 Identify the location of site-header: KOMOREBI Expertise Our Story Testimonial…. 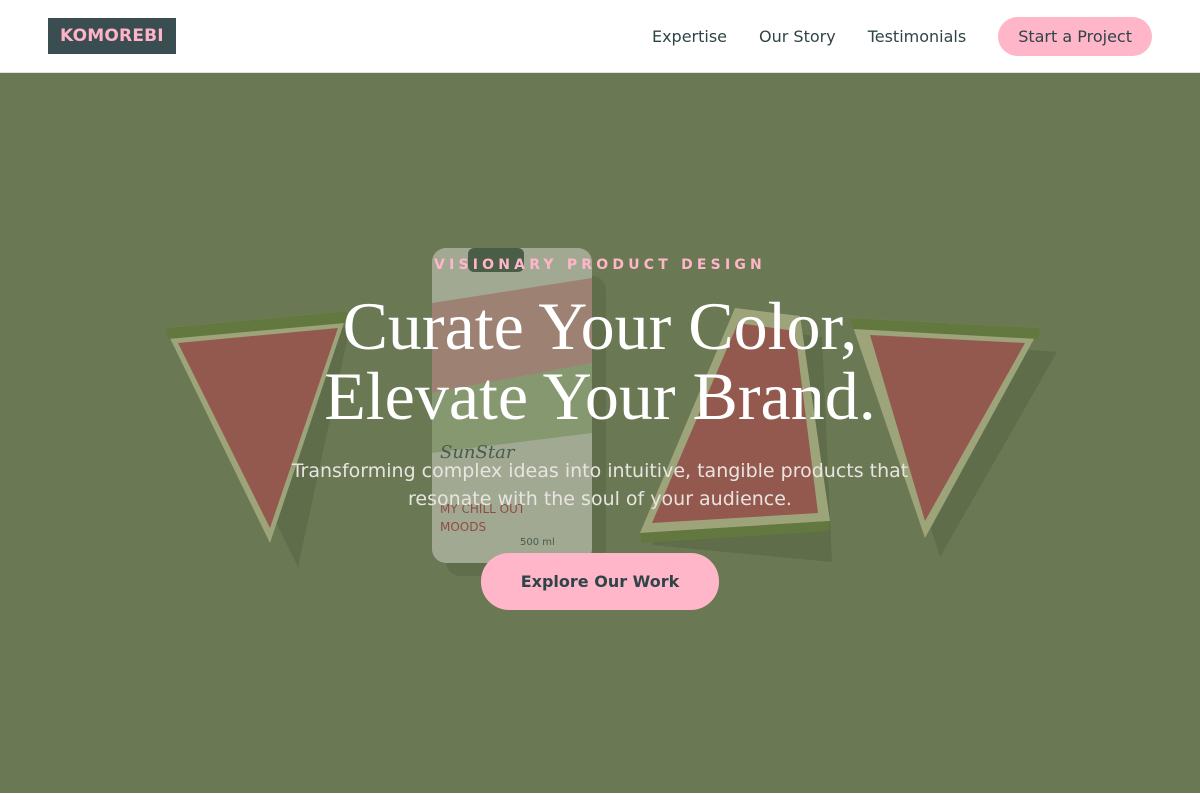
(600, 36).